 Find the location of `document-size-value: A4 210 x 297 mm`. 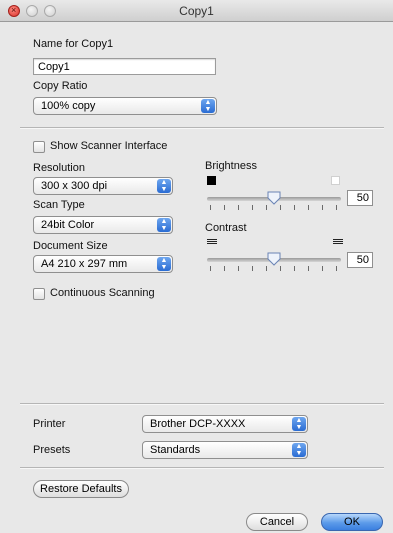

document-size-value: A4 210 x 297 mm is located at coordinates (84, 264).